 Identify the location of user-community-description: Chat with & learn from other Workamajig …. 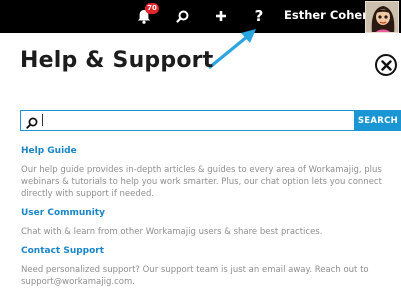
(172, 232).